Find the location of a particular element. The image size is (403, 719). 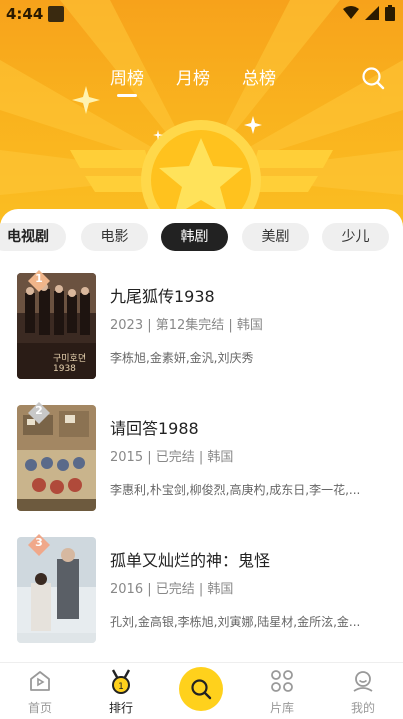

category-american: 美剧 is located at coordinates (275, 237).